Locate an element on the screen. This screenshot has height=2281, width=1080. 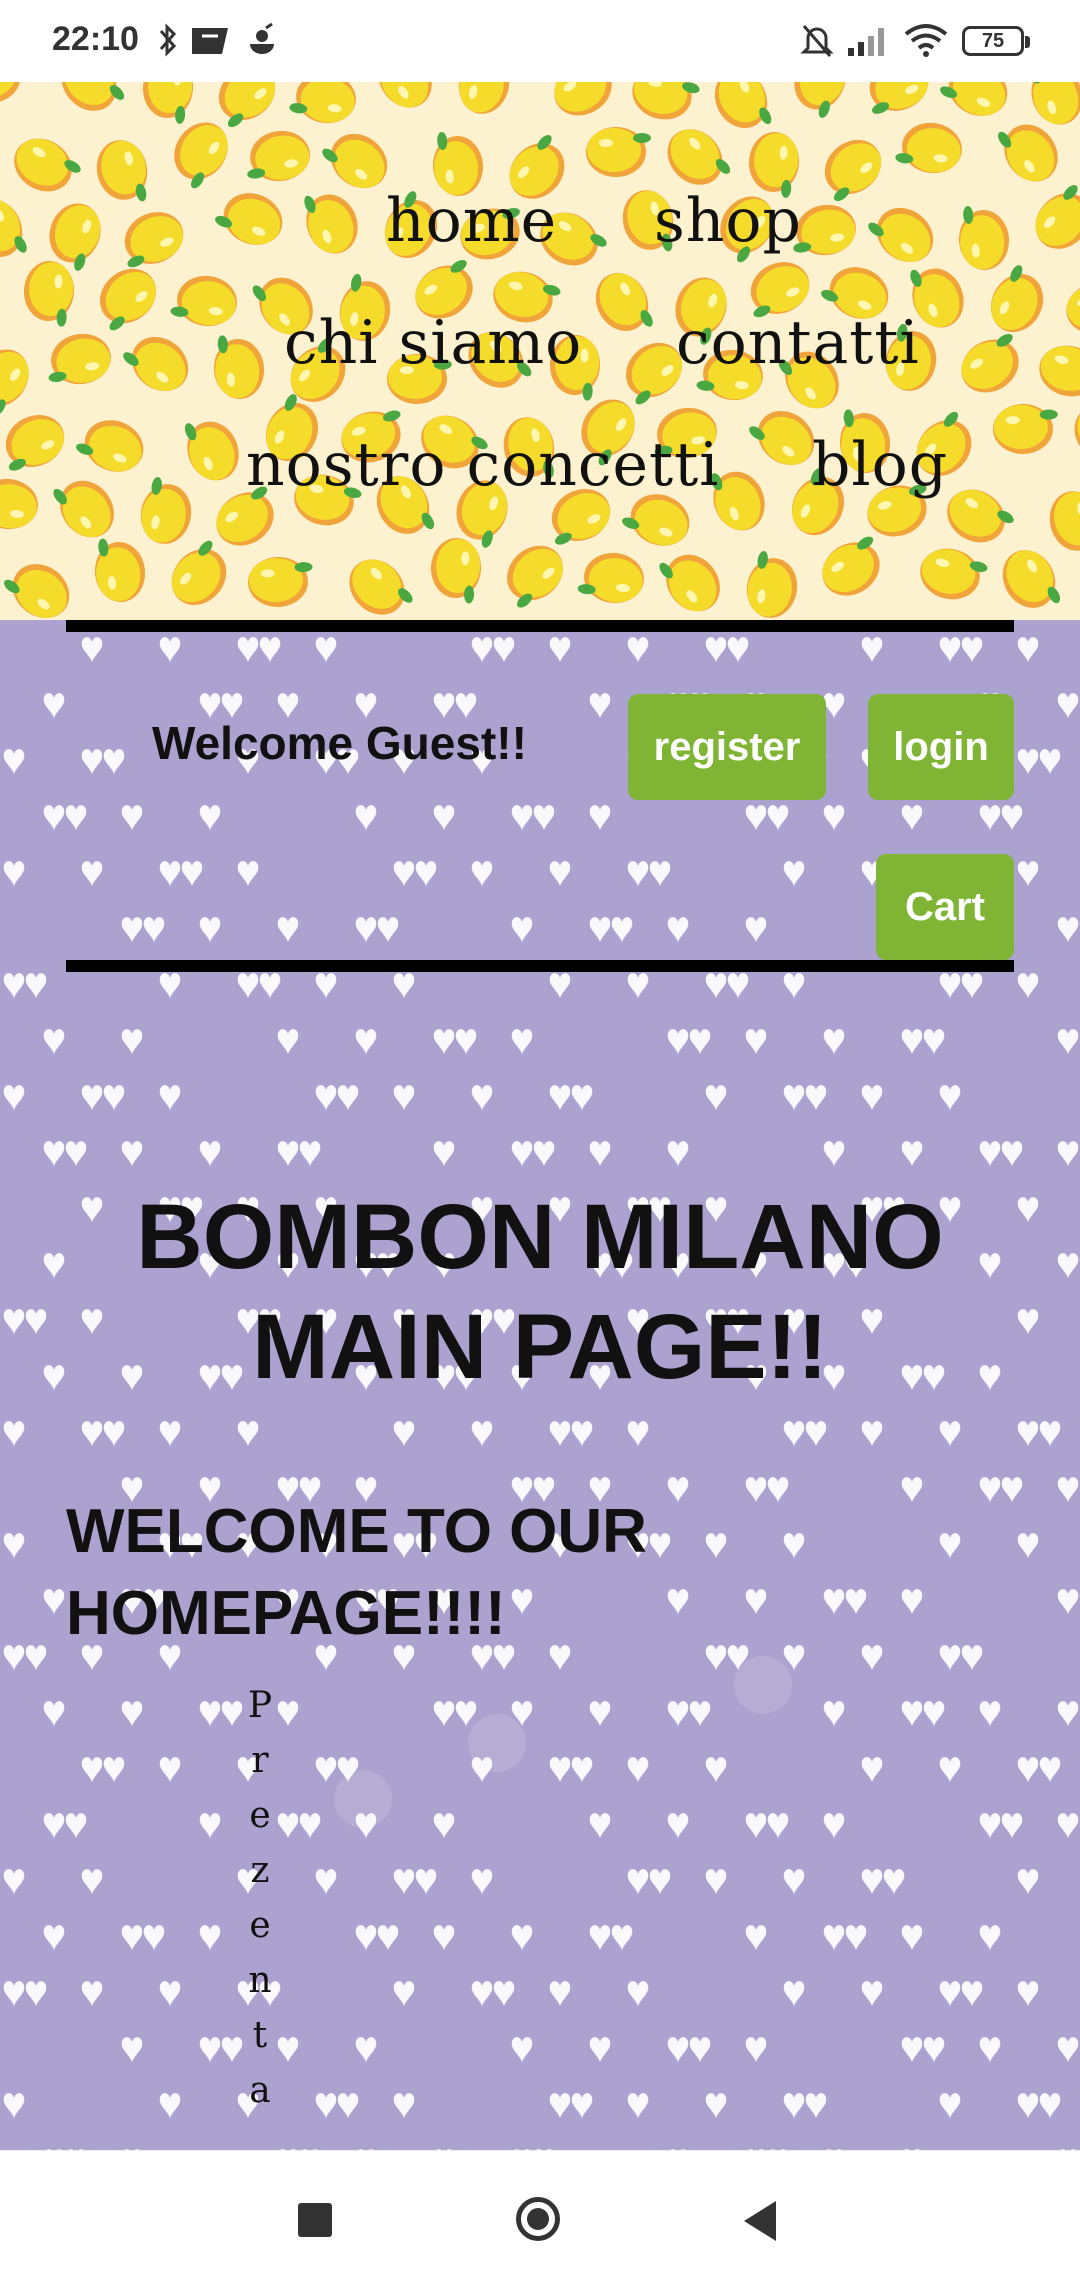
vertical-letter: t is located at coordinates (260, 2035).